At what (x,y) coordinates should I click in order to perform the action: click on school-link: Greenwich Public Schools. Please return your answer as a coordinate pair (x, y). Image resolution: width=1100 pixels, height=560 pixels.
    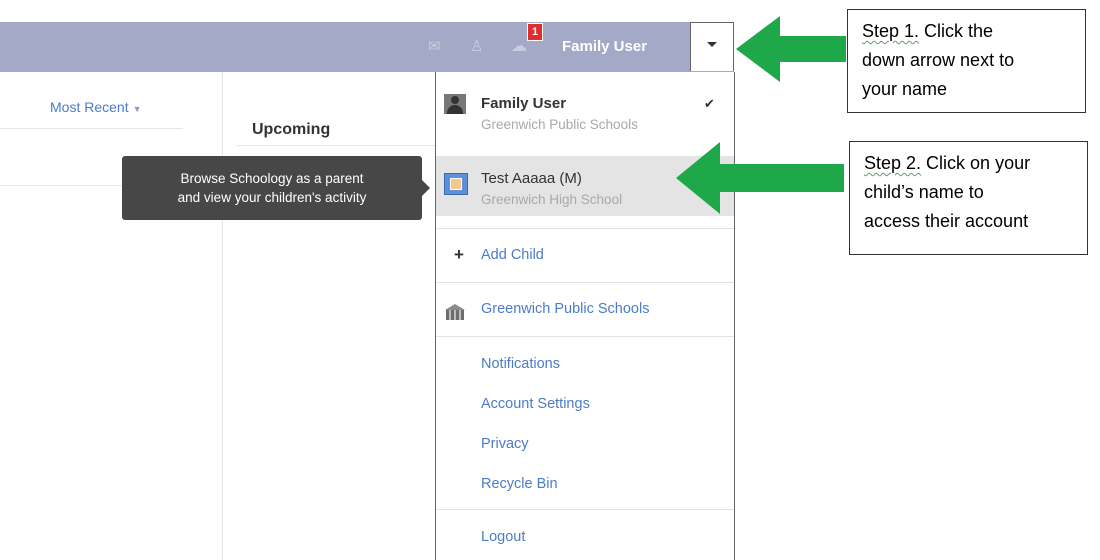
    Looking at the image, I should click on (565, 309).